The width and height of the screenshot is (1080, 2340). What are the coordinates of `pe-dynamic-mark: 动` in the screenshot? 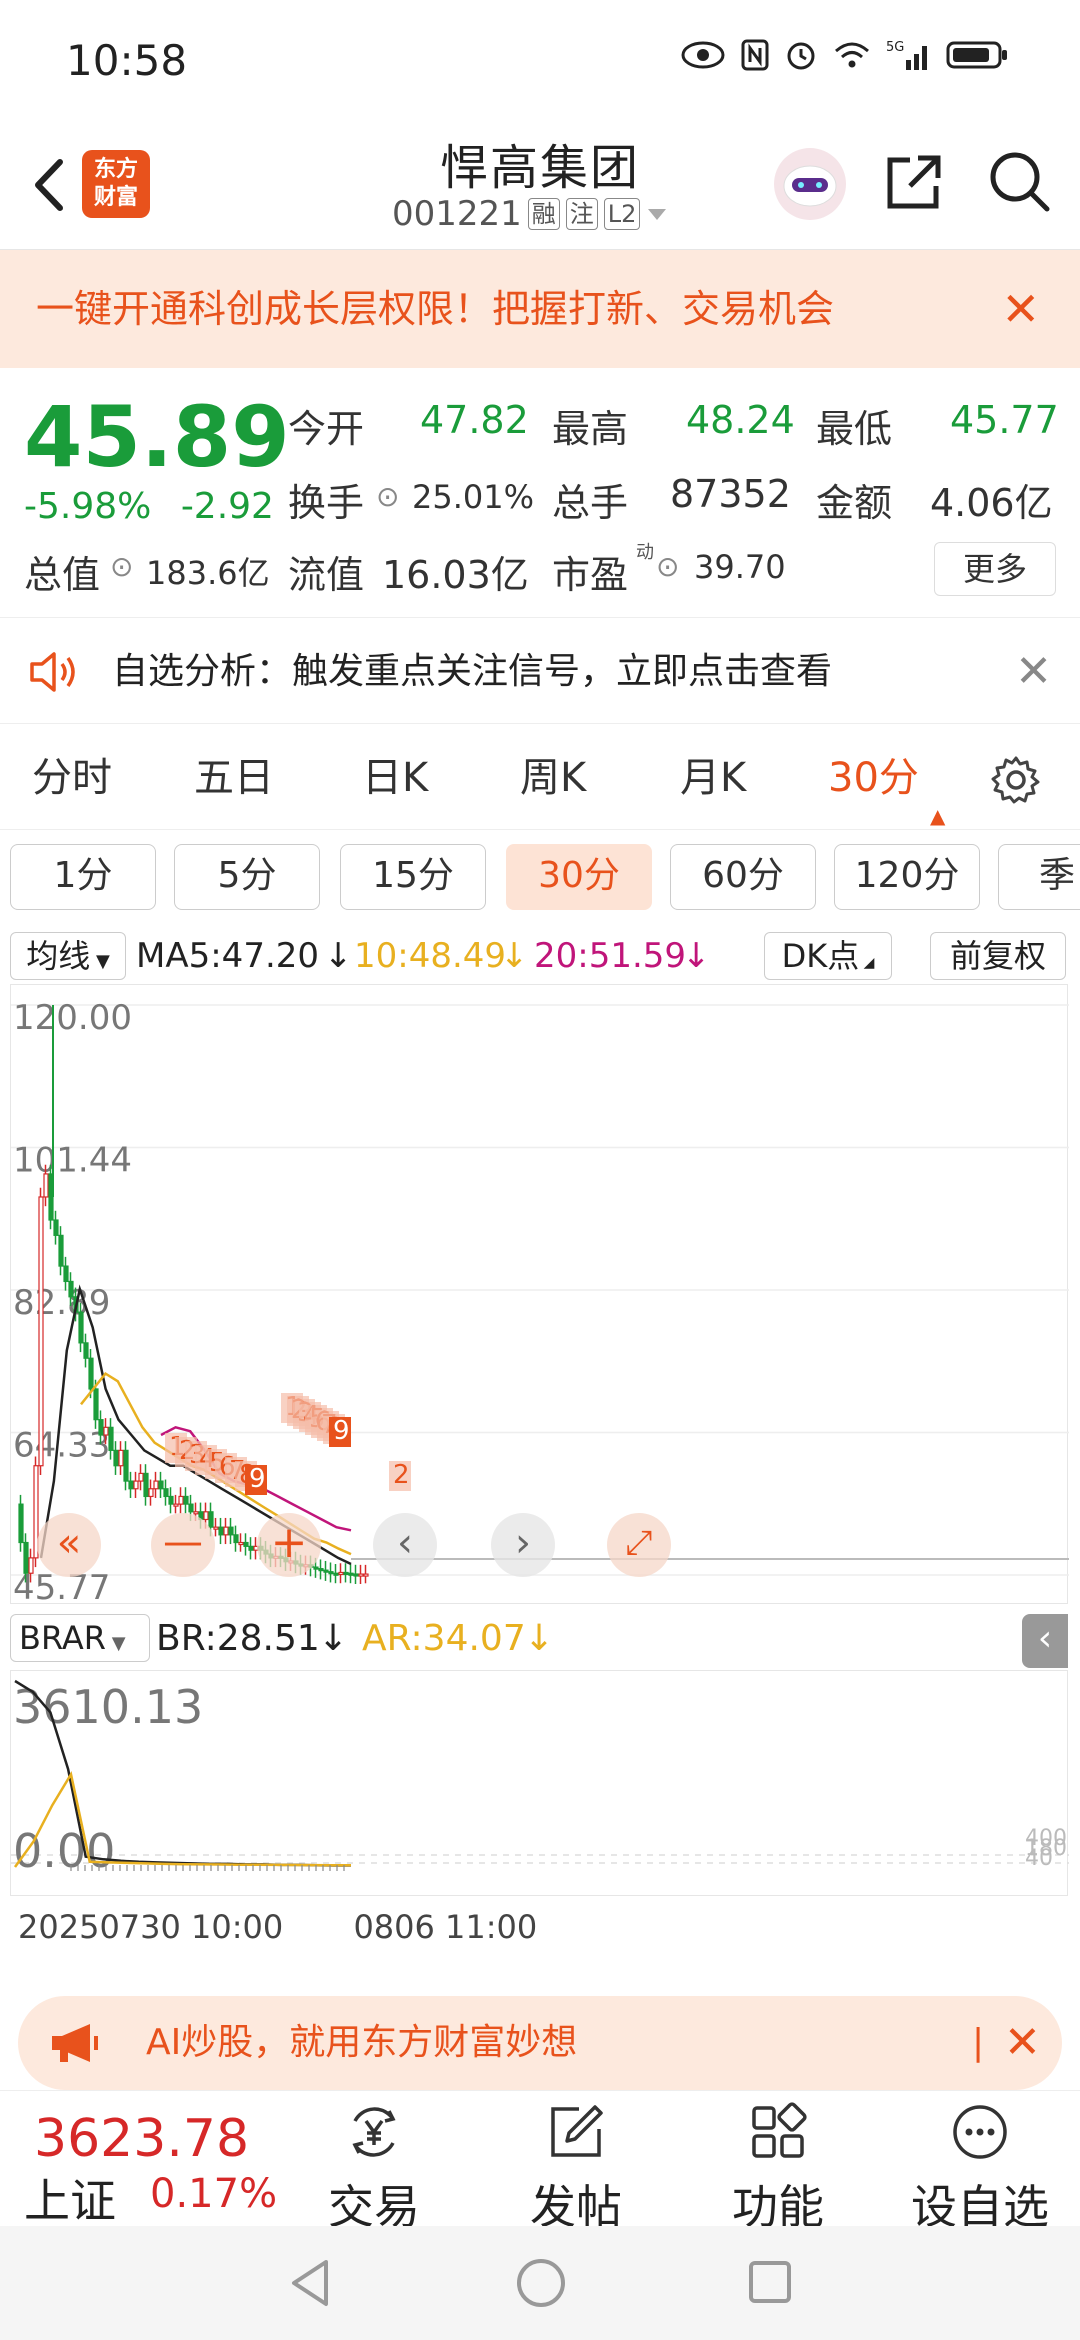 It's located at (645, 552).